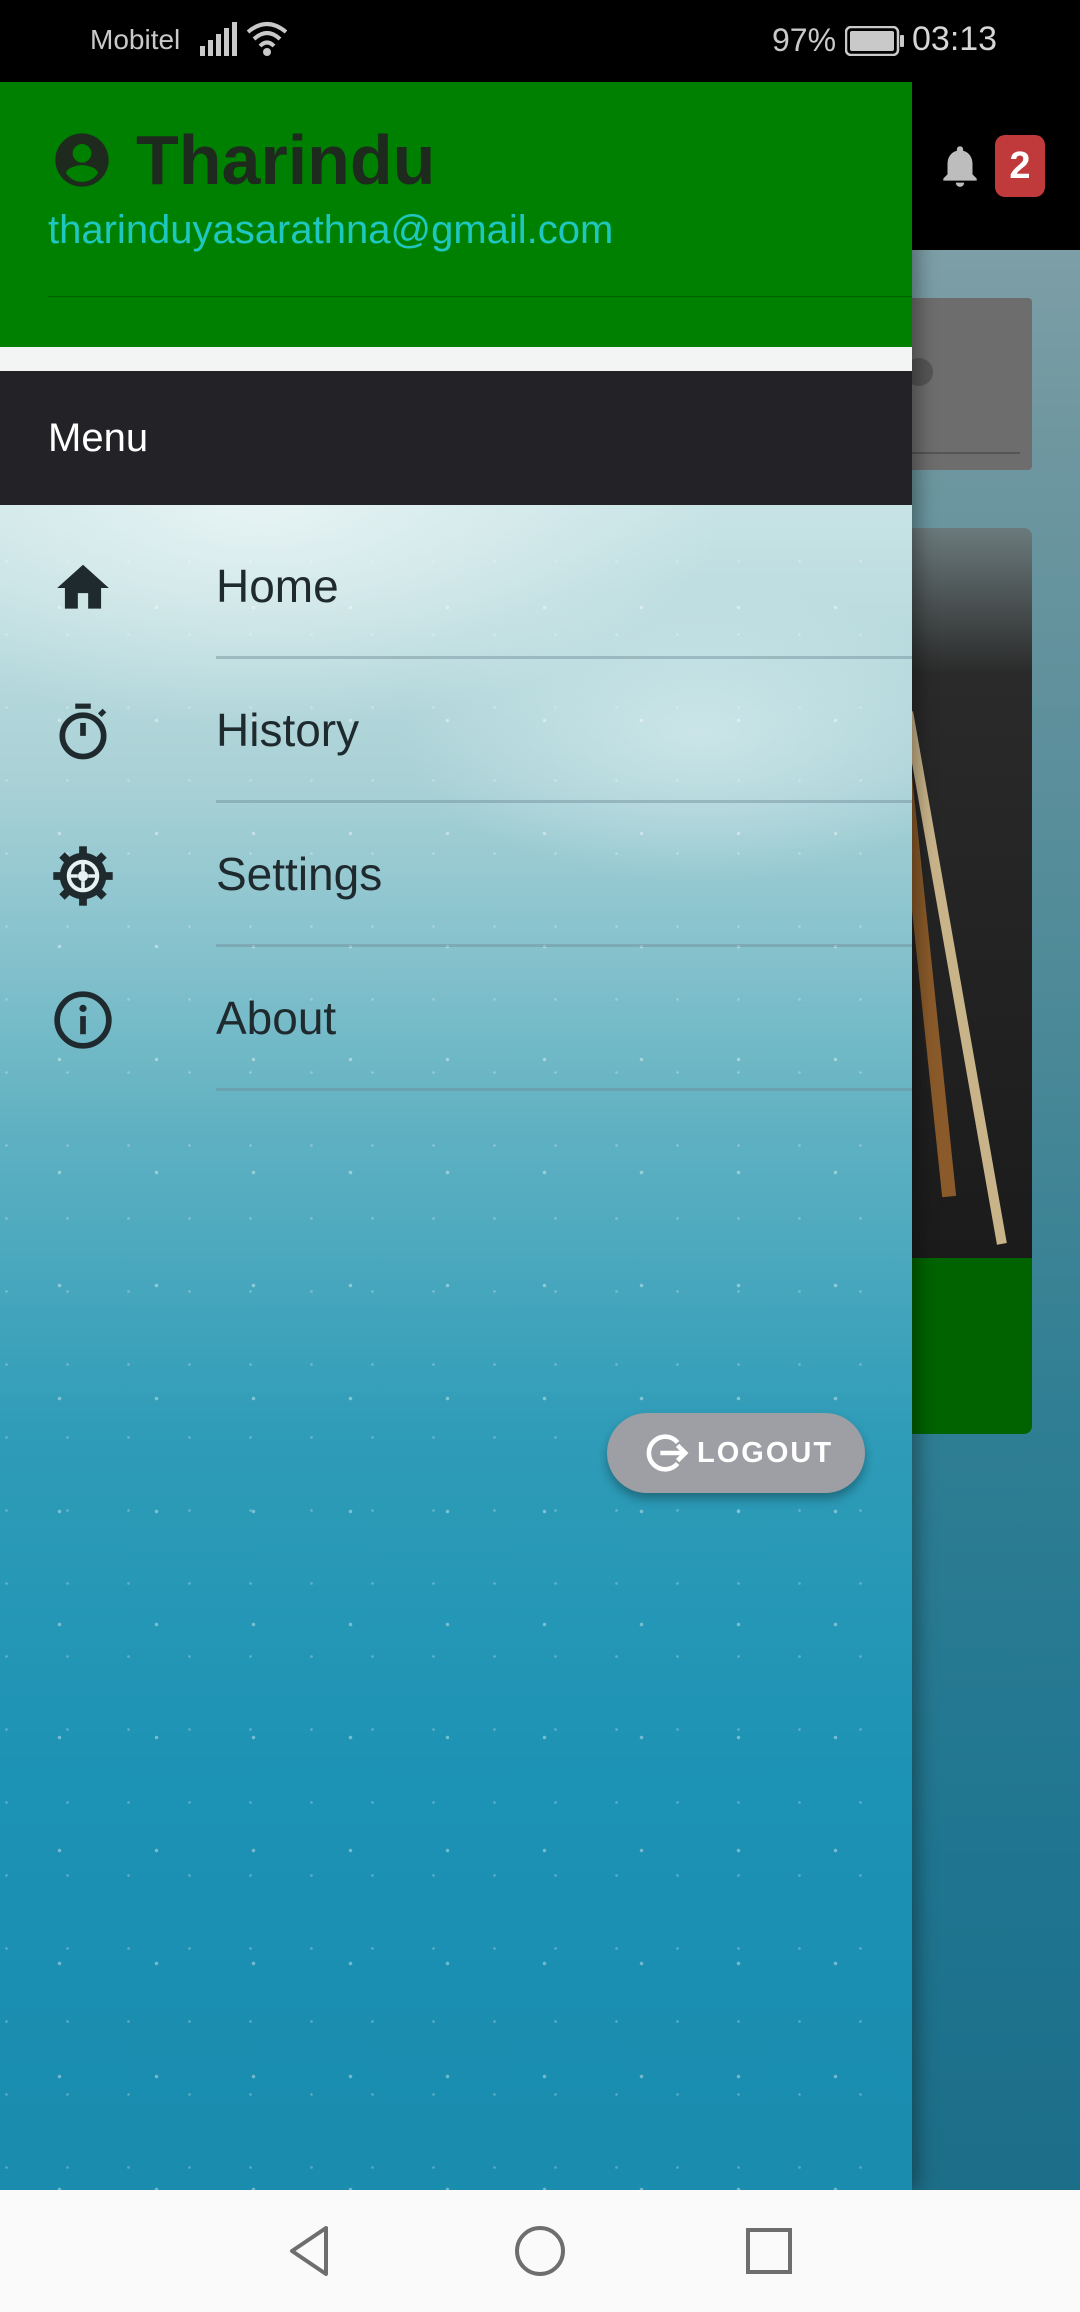  What do you see at coordinates (874, 41) in the screenshot?
I see `battery-icon` at bounding box center [874, 41].